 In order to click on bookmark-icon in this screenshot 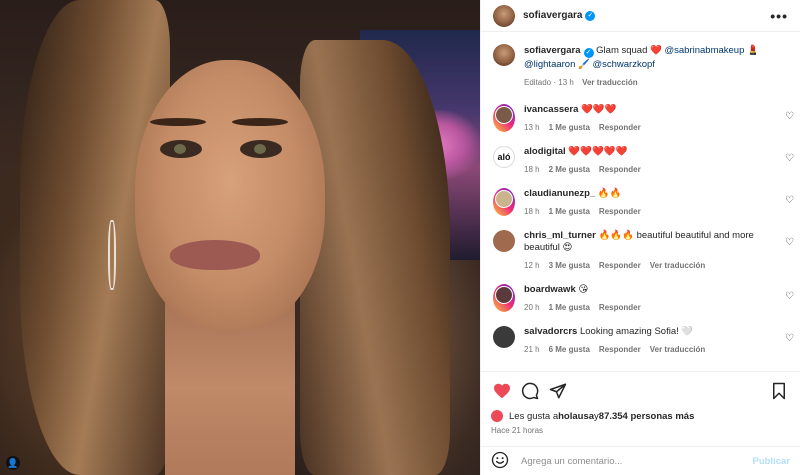, I will do `click(779, 391)`.